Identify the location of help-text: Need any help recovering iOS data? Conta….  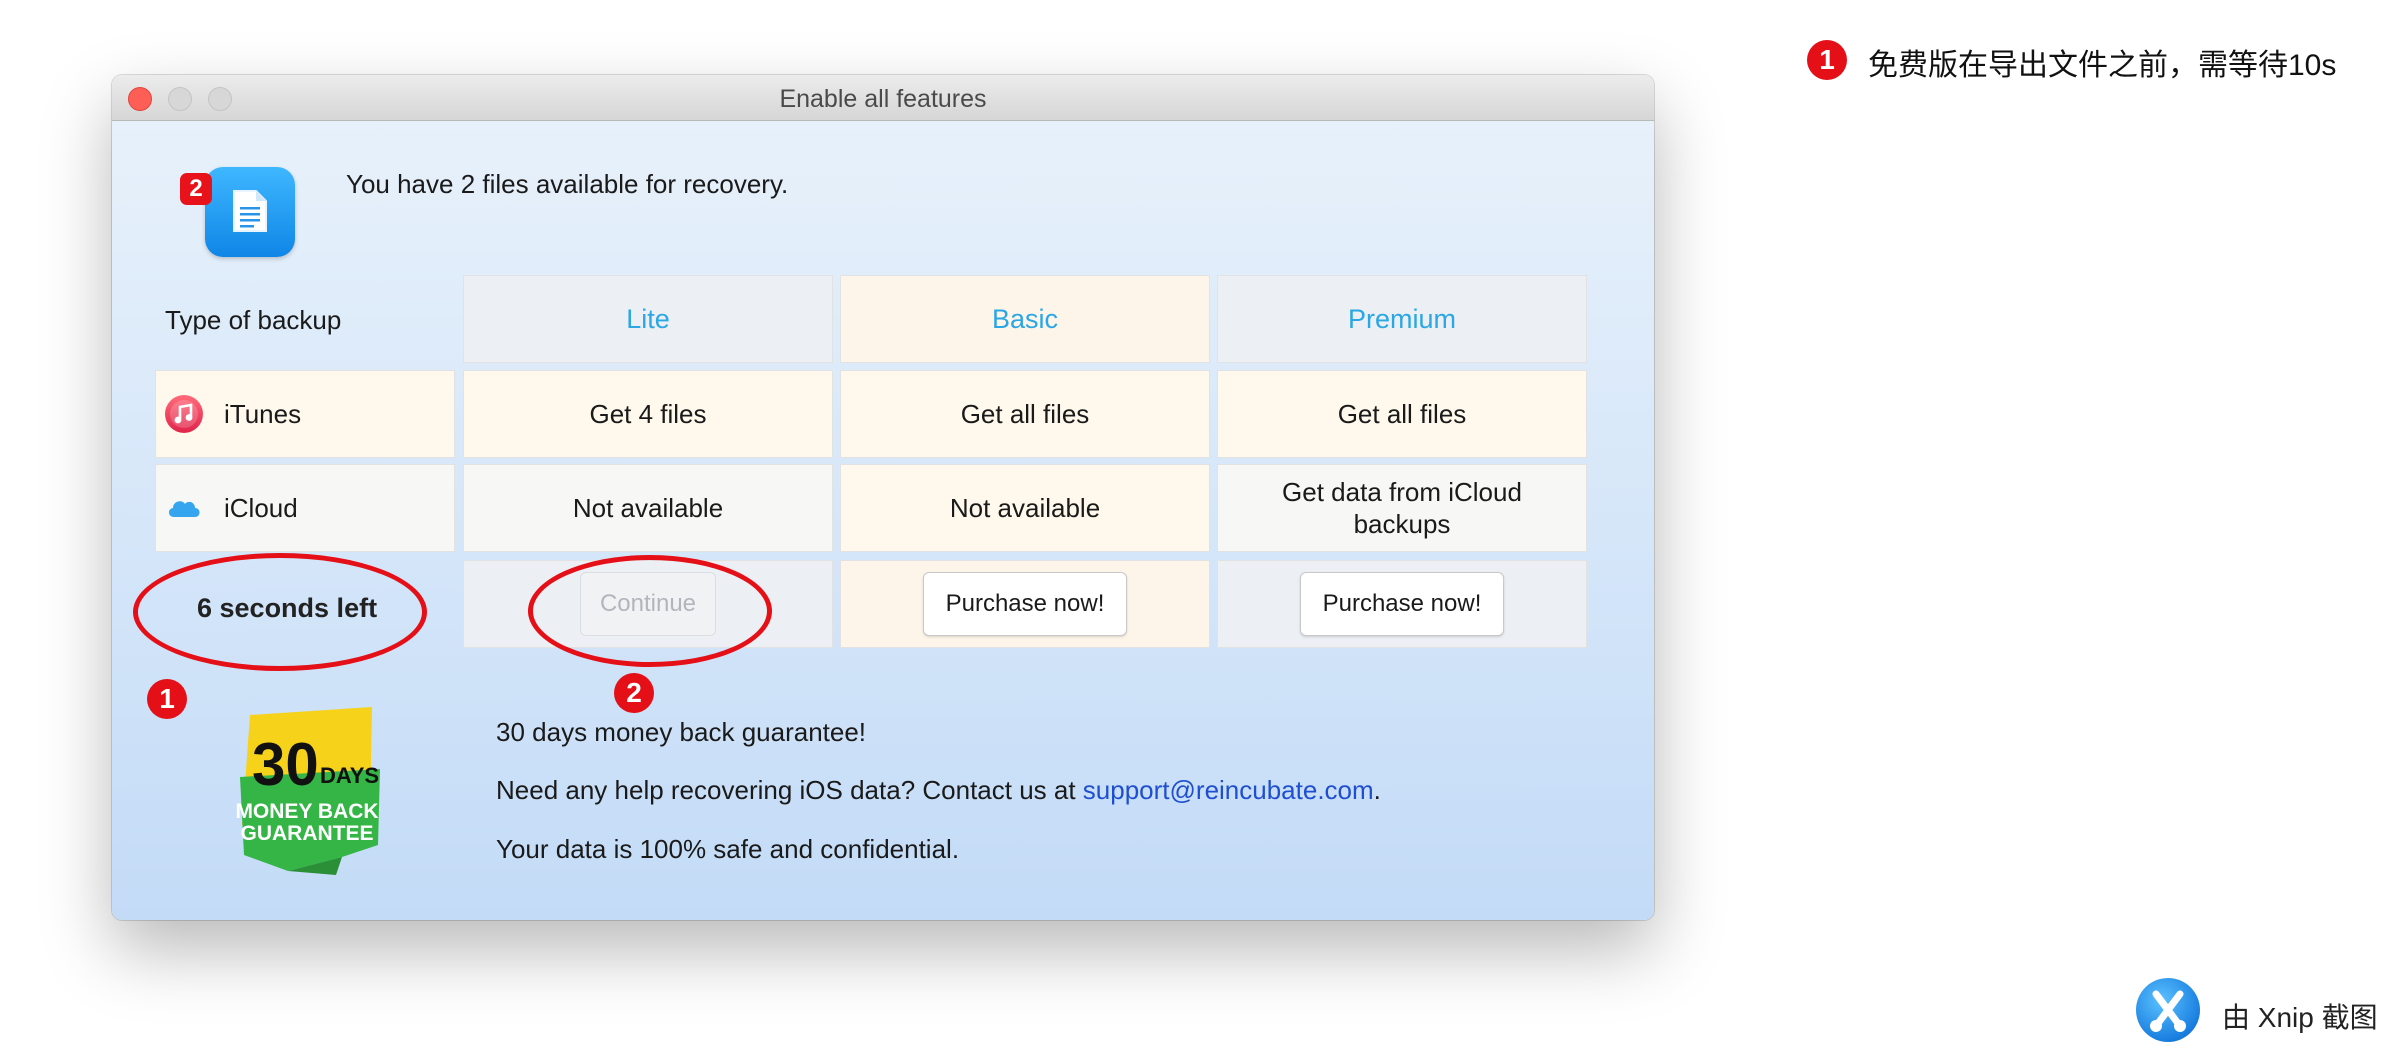
(938, 790).